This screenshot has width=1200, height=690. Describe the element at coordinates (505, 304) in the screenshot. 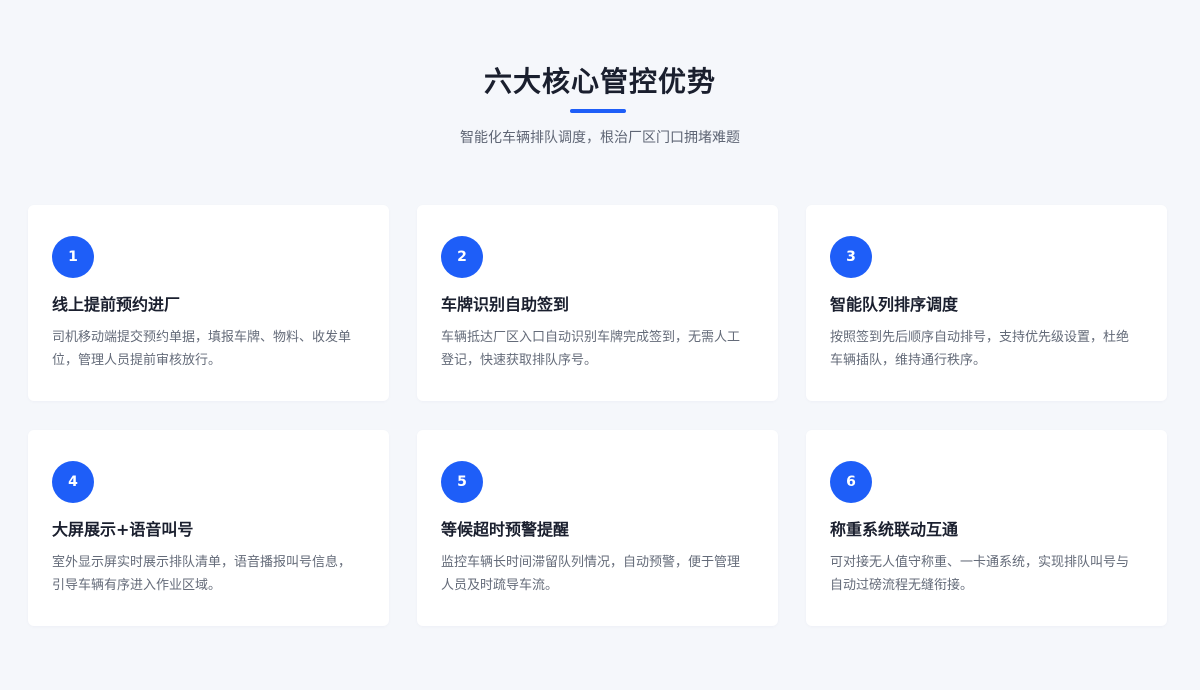

I see `feature-title: 车牌识别自助签到` at that location.